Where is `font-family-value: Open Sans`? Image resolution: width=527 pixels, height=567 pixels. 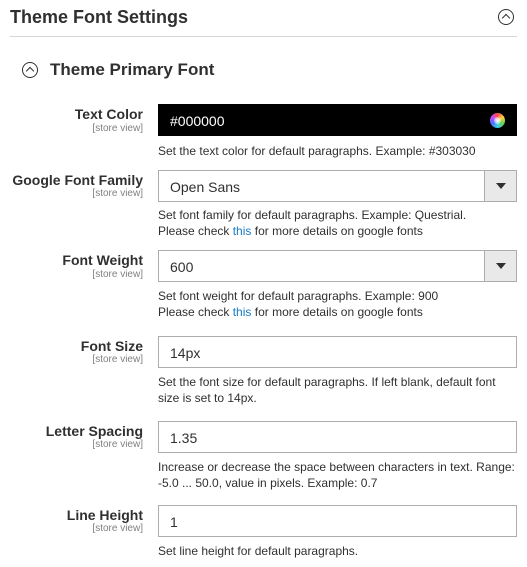 font-family-value: Open Sans is located at coordinates (205, 187).